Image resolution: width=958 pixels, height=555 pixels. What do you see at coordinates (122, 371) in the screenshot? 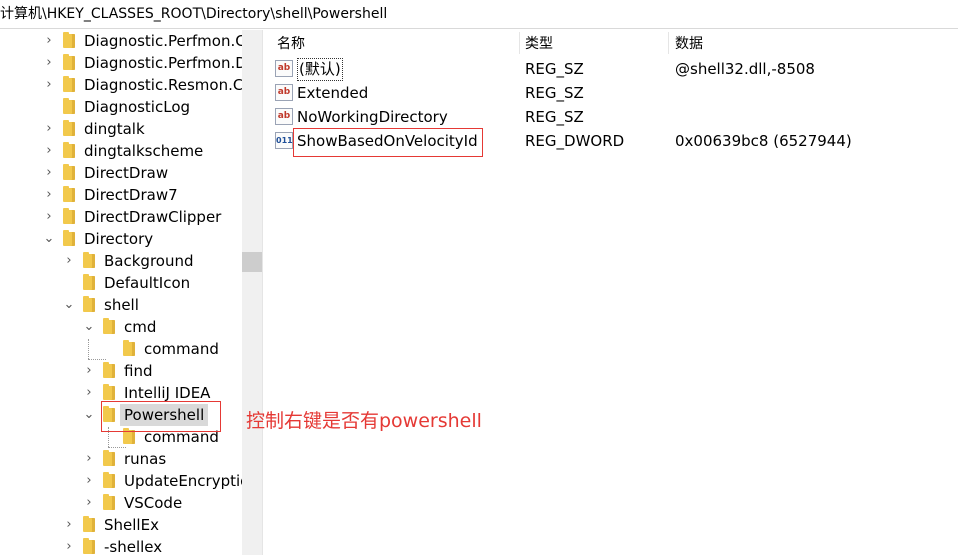
I see `tree-node: › find` at bounding box center [122, 371].